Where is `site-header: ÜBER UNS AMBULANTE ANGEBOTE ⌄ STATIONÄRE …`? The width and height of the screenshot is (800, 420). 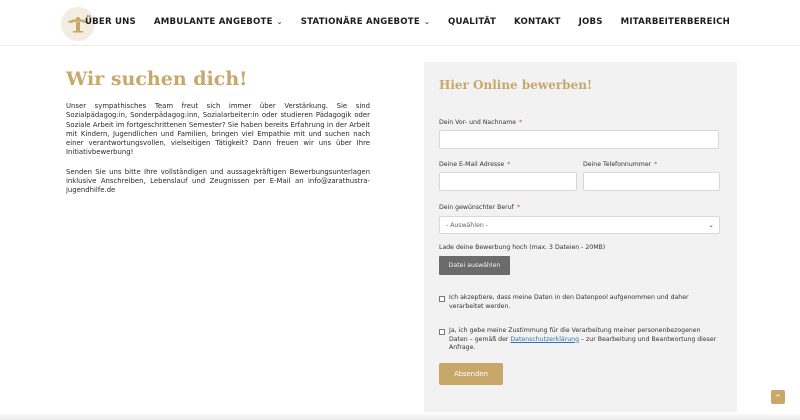
site-header: ÜBER UNS AMBULANTE ANGEBOTE ⌄ STATIONÄRE … is located at coordinates (400, 23).